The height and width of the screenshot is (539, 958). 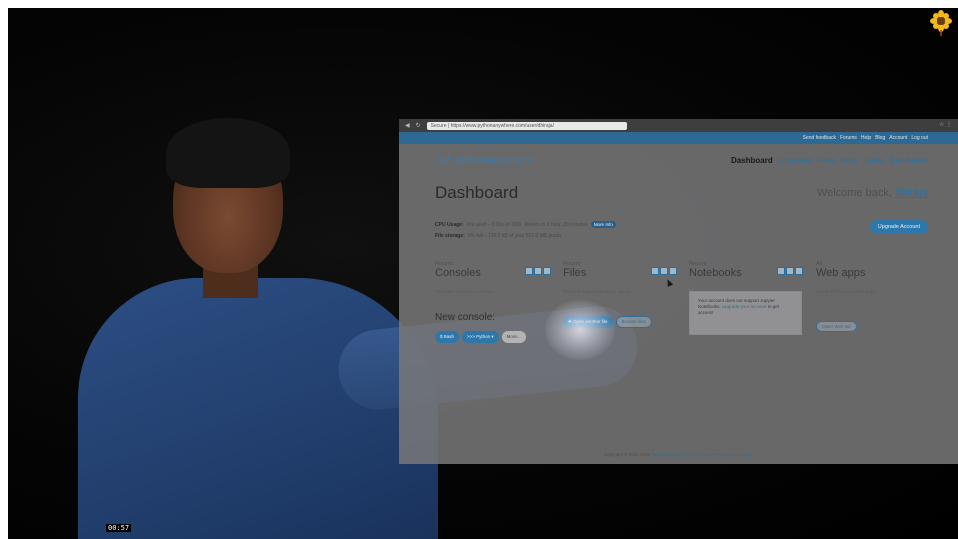 What do you see at coordinates (919, 138) in the screenshot?
I see `logout-link: Log out` at bounding box center [919, 138].